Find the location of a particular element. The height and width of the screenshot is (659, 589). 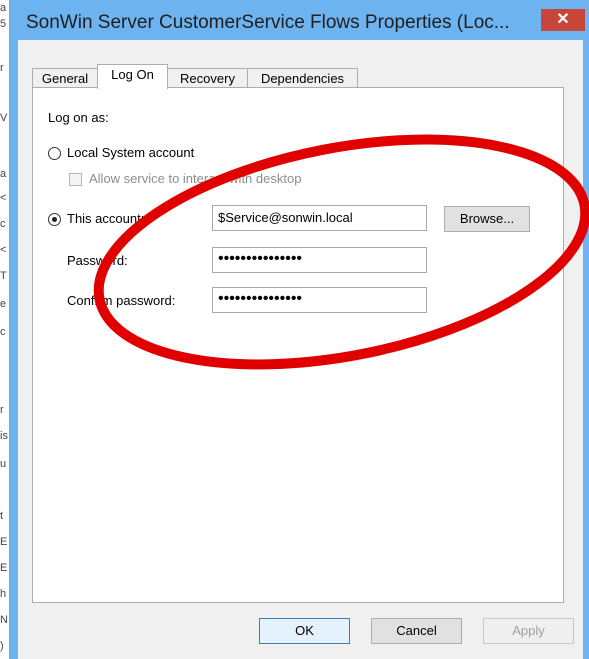

password-input: ••••••••••••••• is located at coordinates (319, 260).